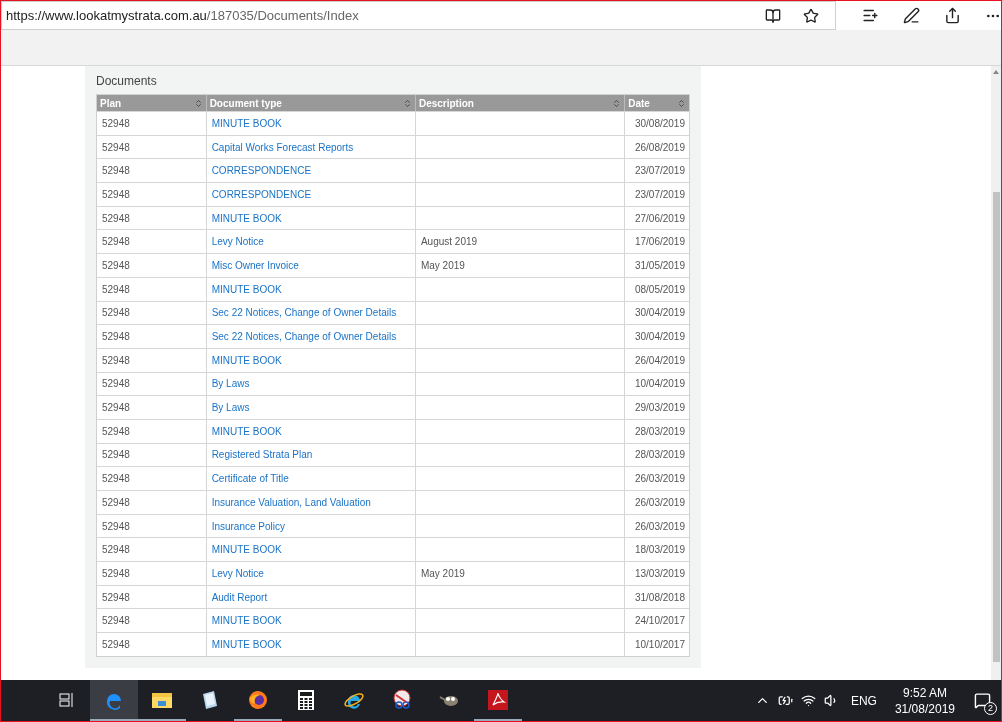  I want to click on pdf-icon, so click(498, 699).